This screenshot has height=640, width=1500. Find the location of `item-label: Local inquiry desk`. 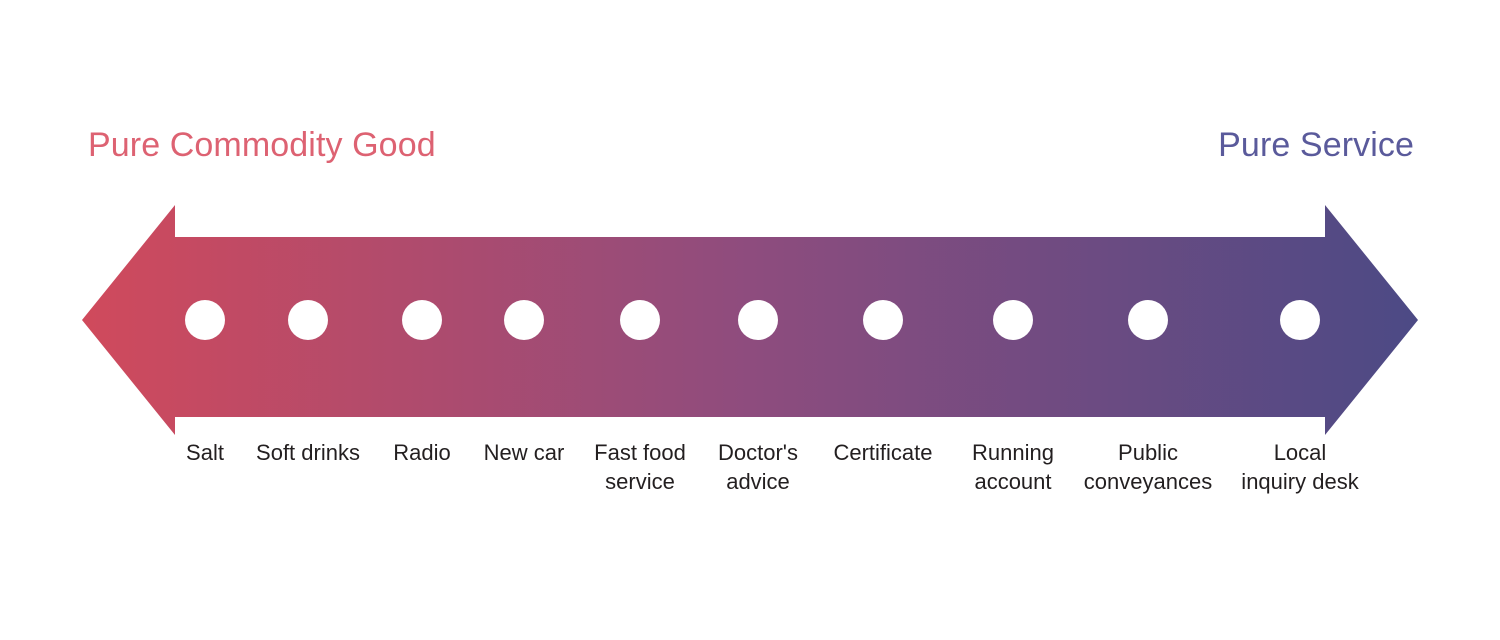

item-label: Local inquiry desk is located at coordinates (1300, 467).